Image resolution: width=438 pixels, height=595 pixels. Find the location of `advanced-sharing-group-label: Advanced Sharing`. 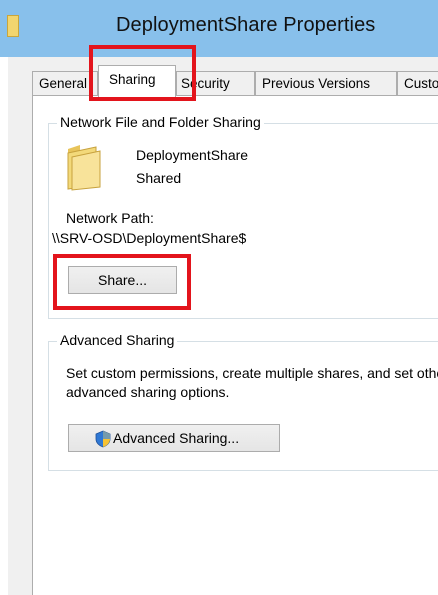

advanced-sharing-group-label: Advanced Sharing is located at coordinates (117, 340).